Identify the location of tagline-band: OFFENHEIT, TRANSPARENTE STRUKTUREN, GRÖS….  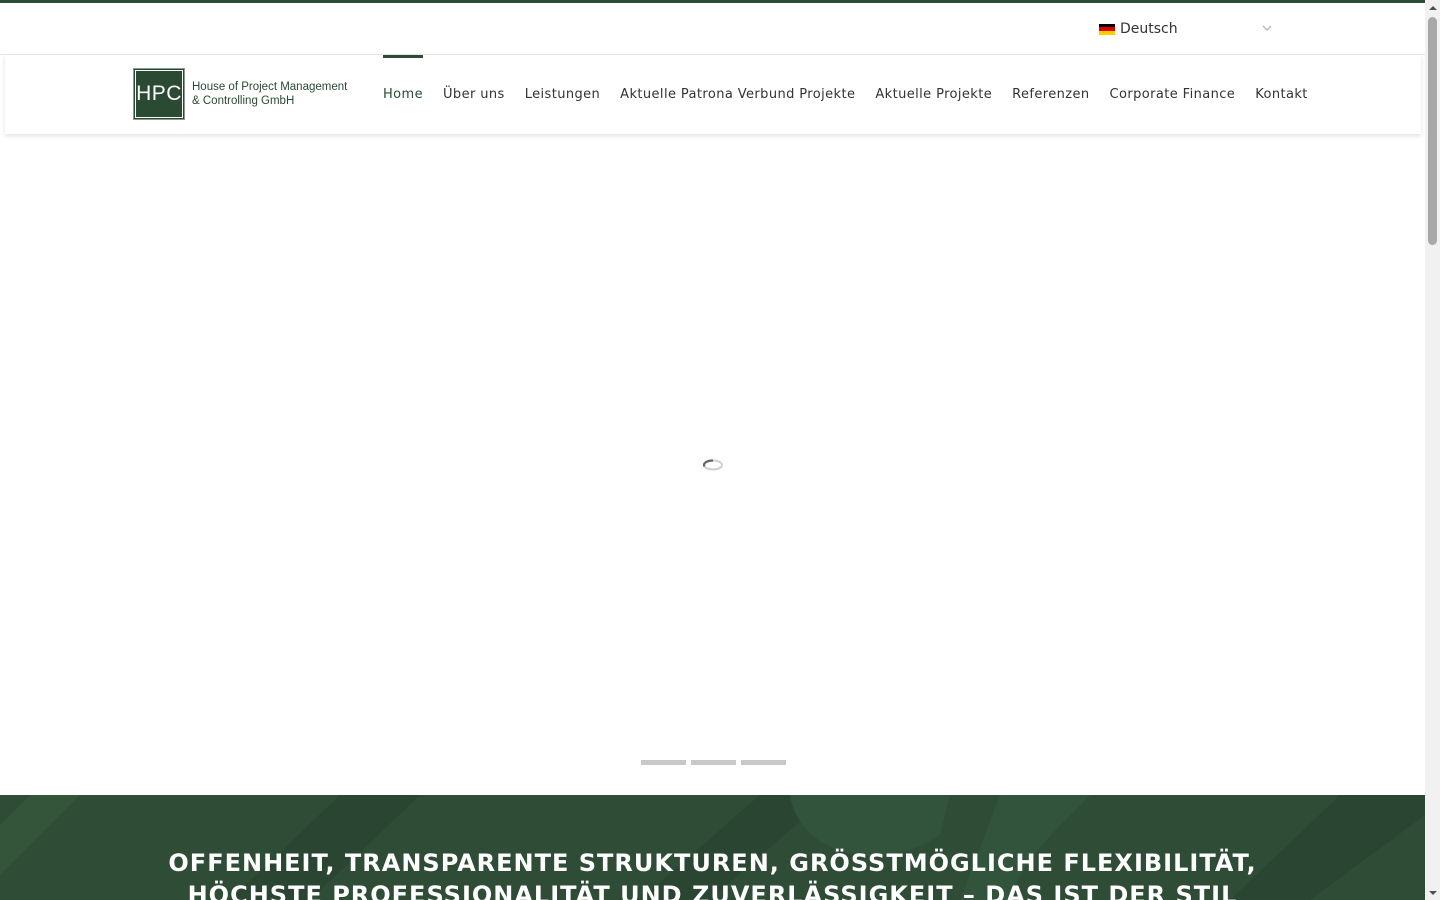
(712, 847).